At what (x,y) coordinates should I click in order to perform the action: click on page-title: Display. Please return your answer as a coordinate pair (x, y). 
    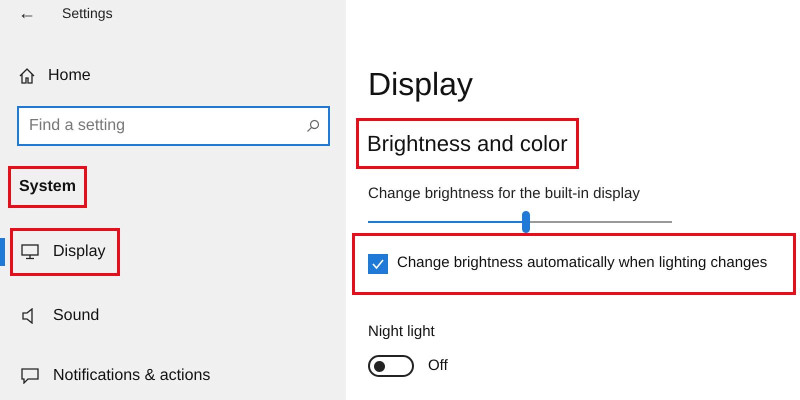
    Looking at the image, I should click on (420, 84).